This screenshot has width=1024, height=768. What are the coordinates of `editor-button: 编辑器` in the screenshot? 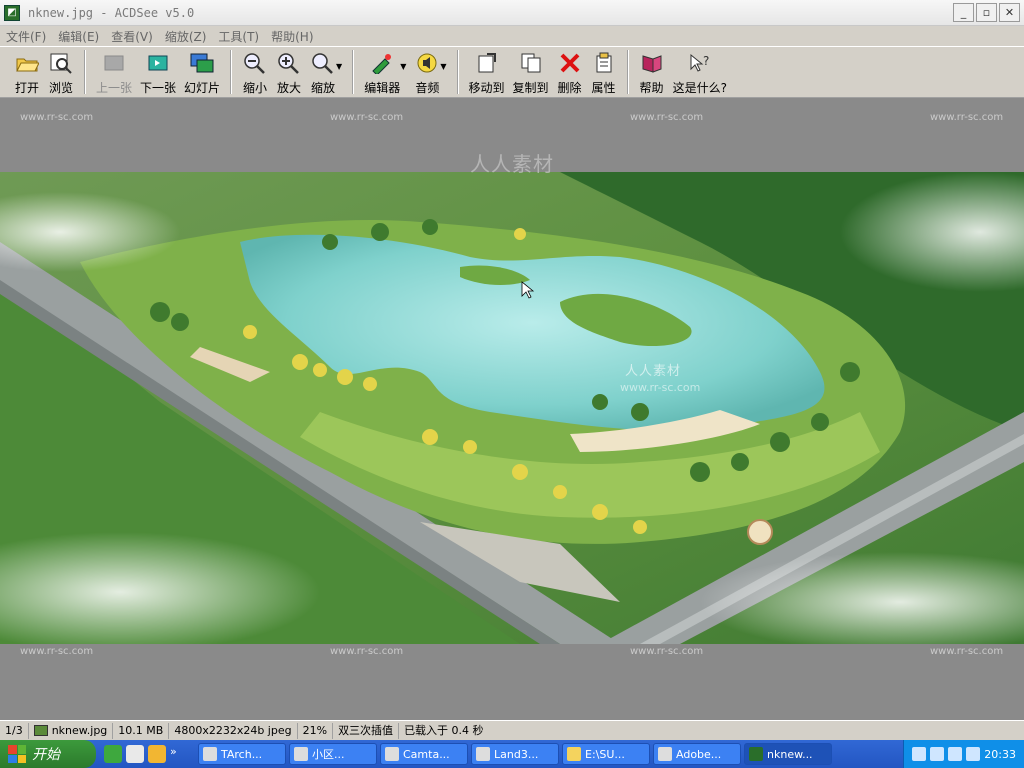 It's located at (382, 72).